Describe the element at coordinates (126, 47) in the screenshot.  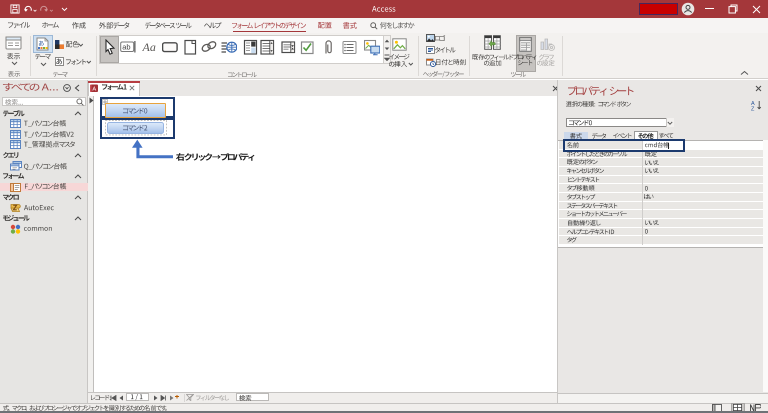
I see `svg-text: ab` at that location.